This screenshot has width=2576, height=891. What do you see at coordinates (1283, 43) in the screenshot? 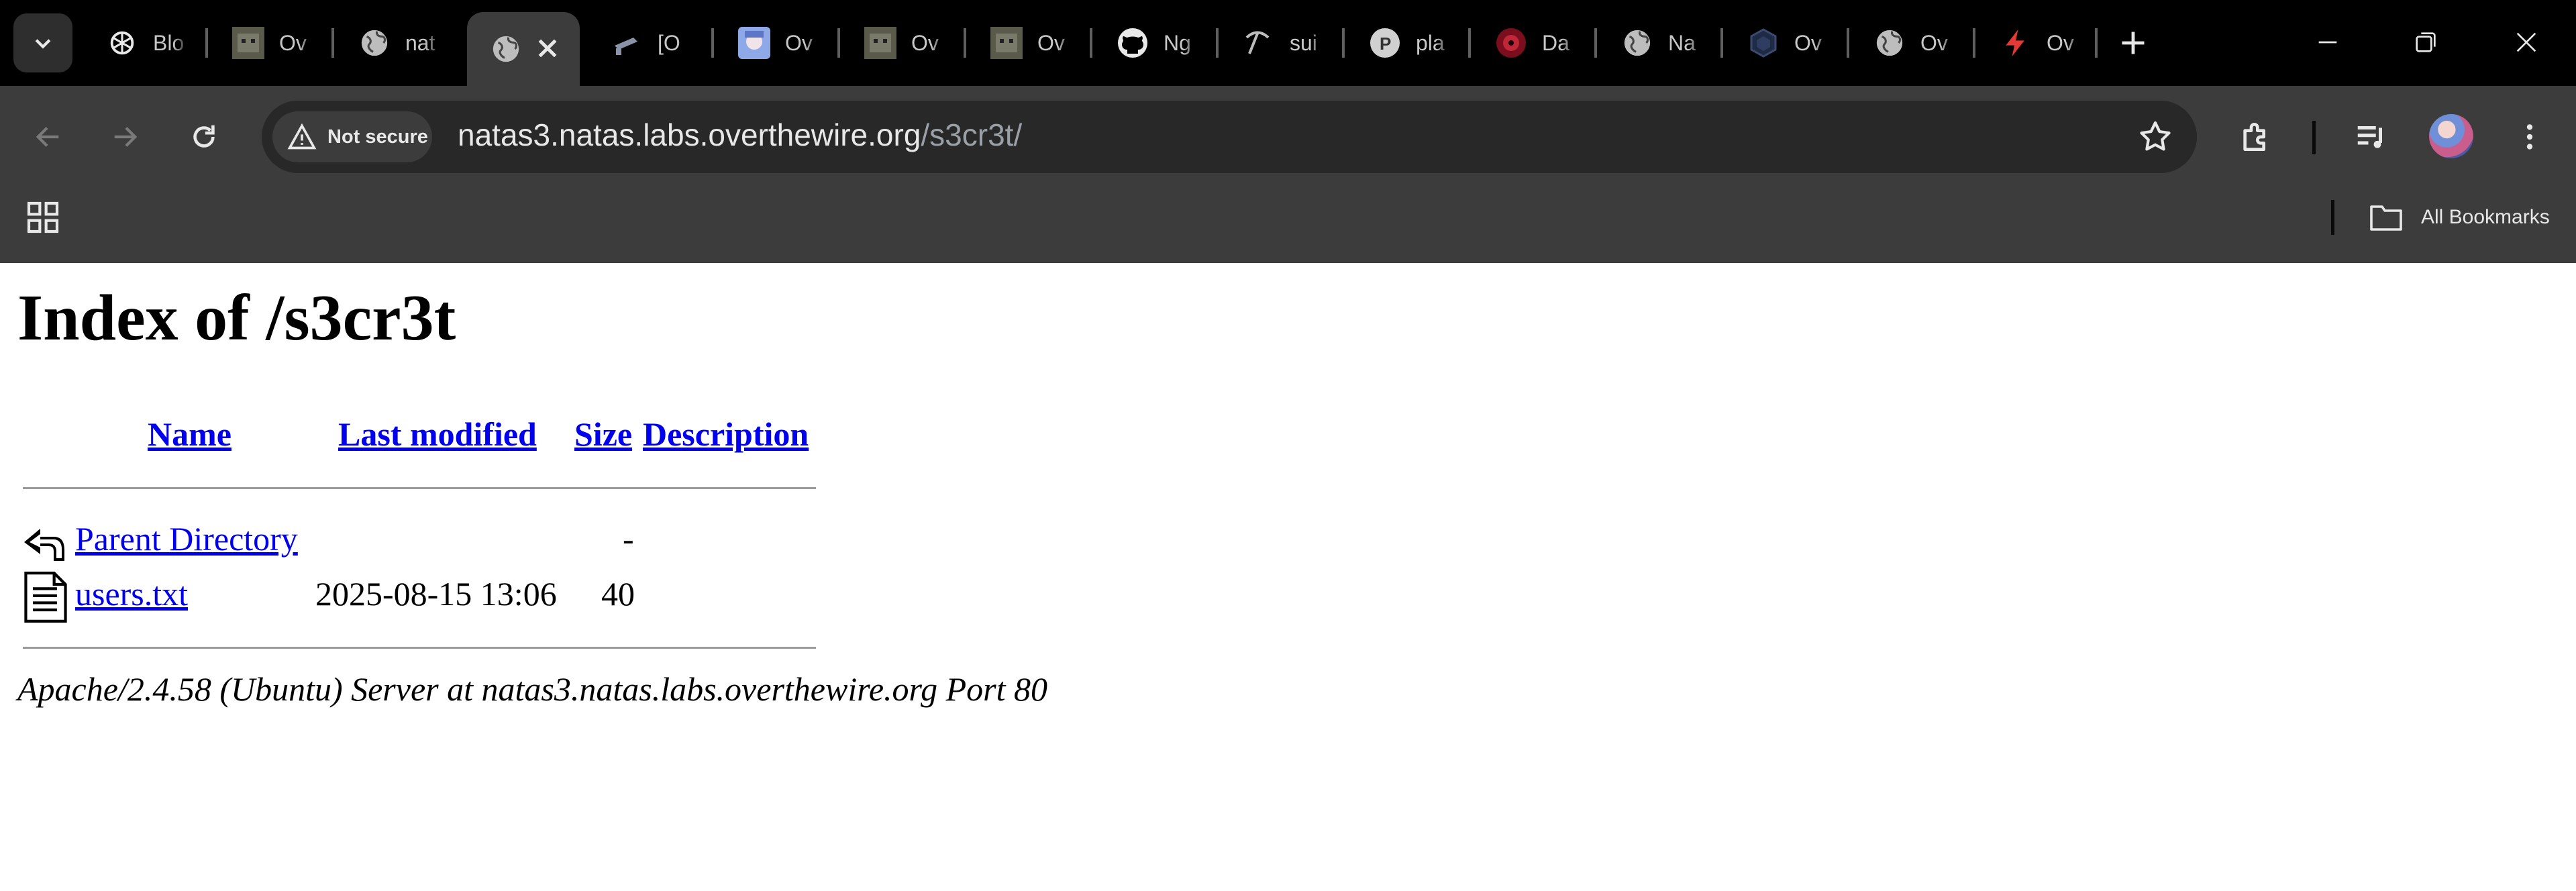
I see `tab-10: sui` at bounding box center [1283, 43].